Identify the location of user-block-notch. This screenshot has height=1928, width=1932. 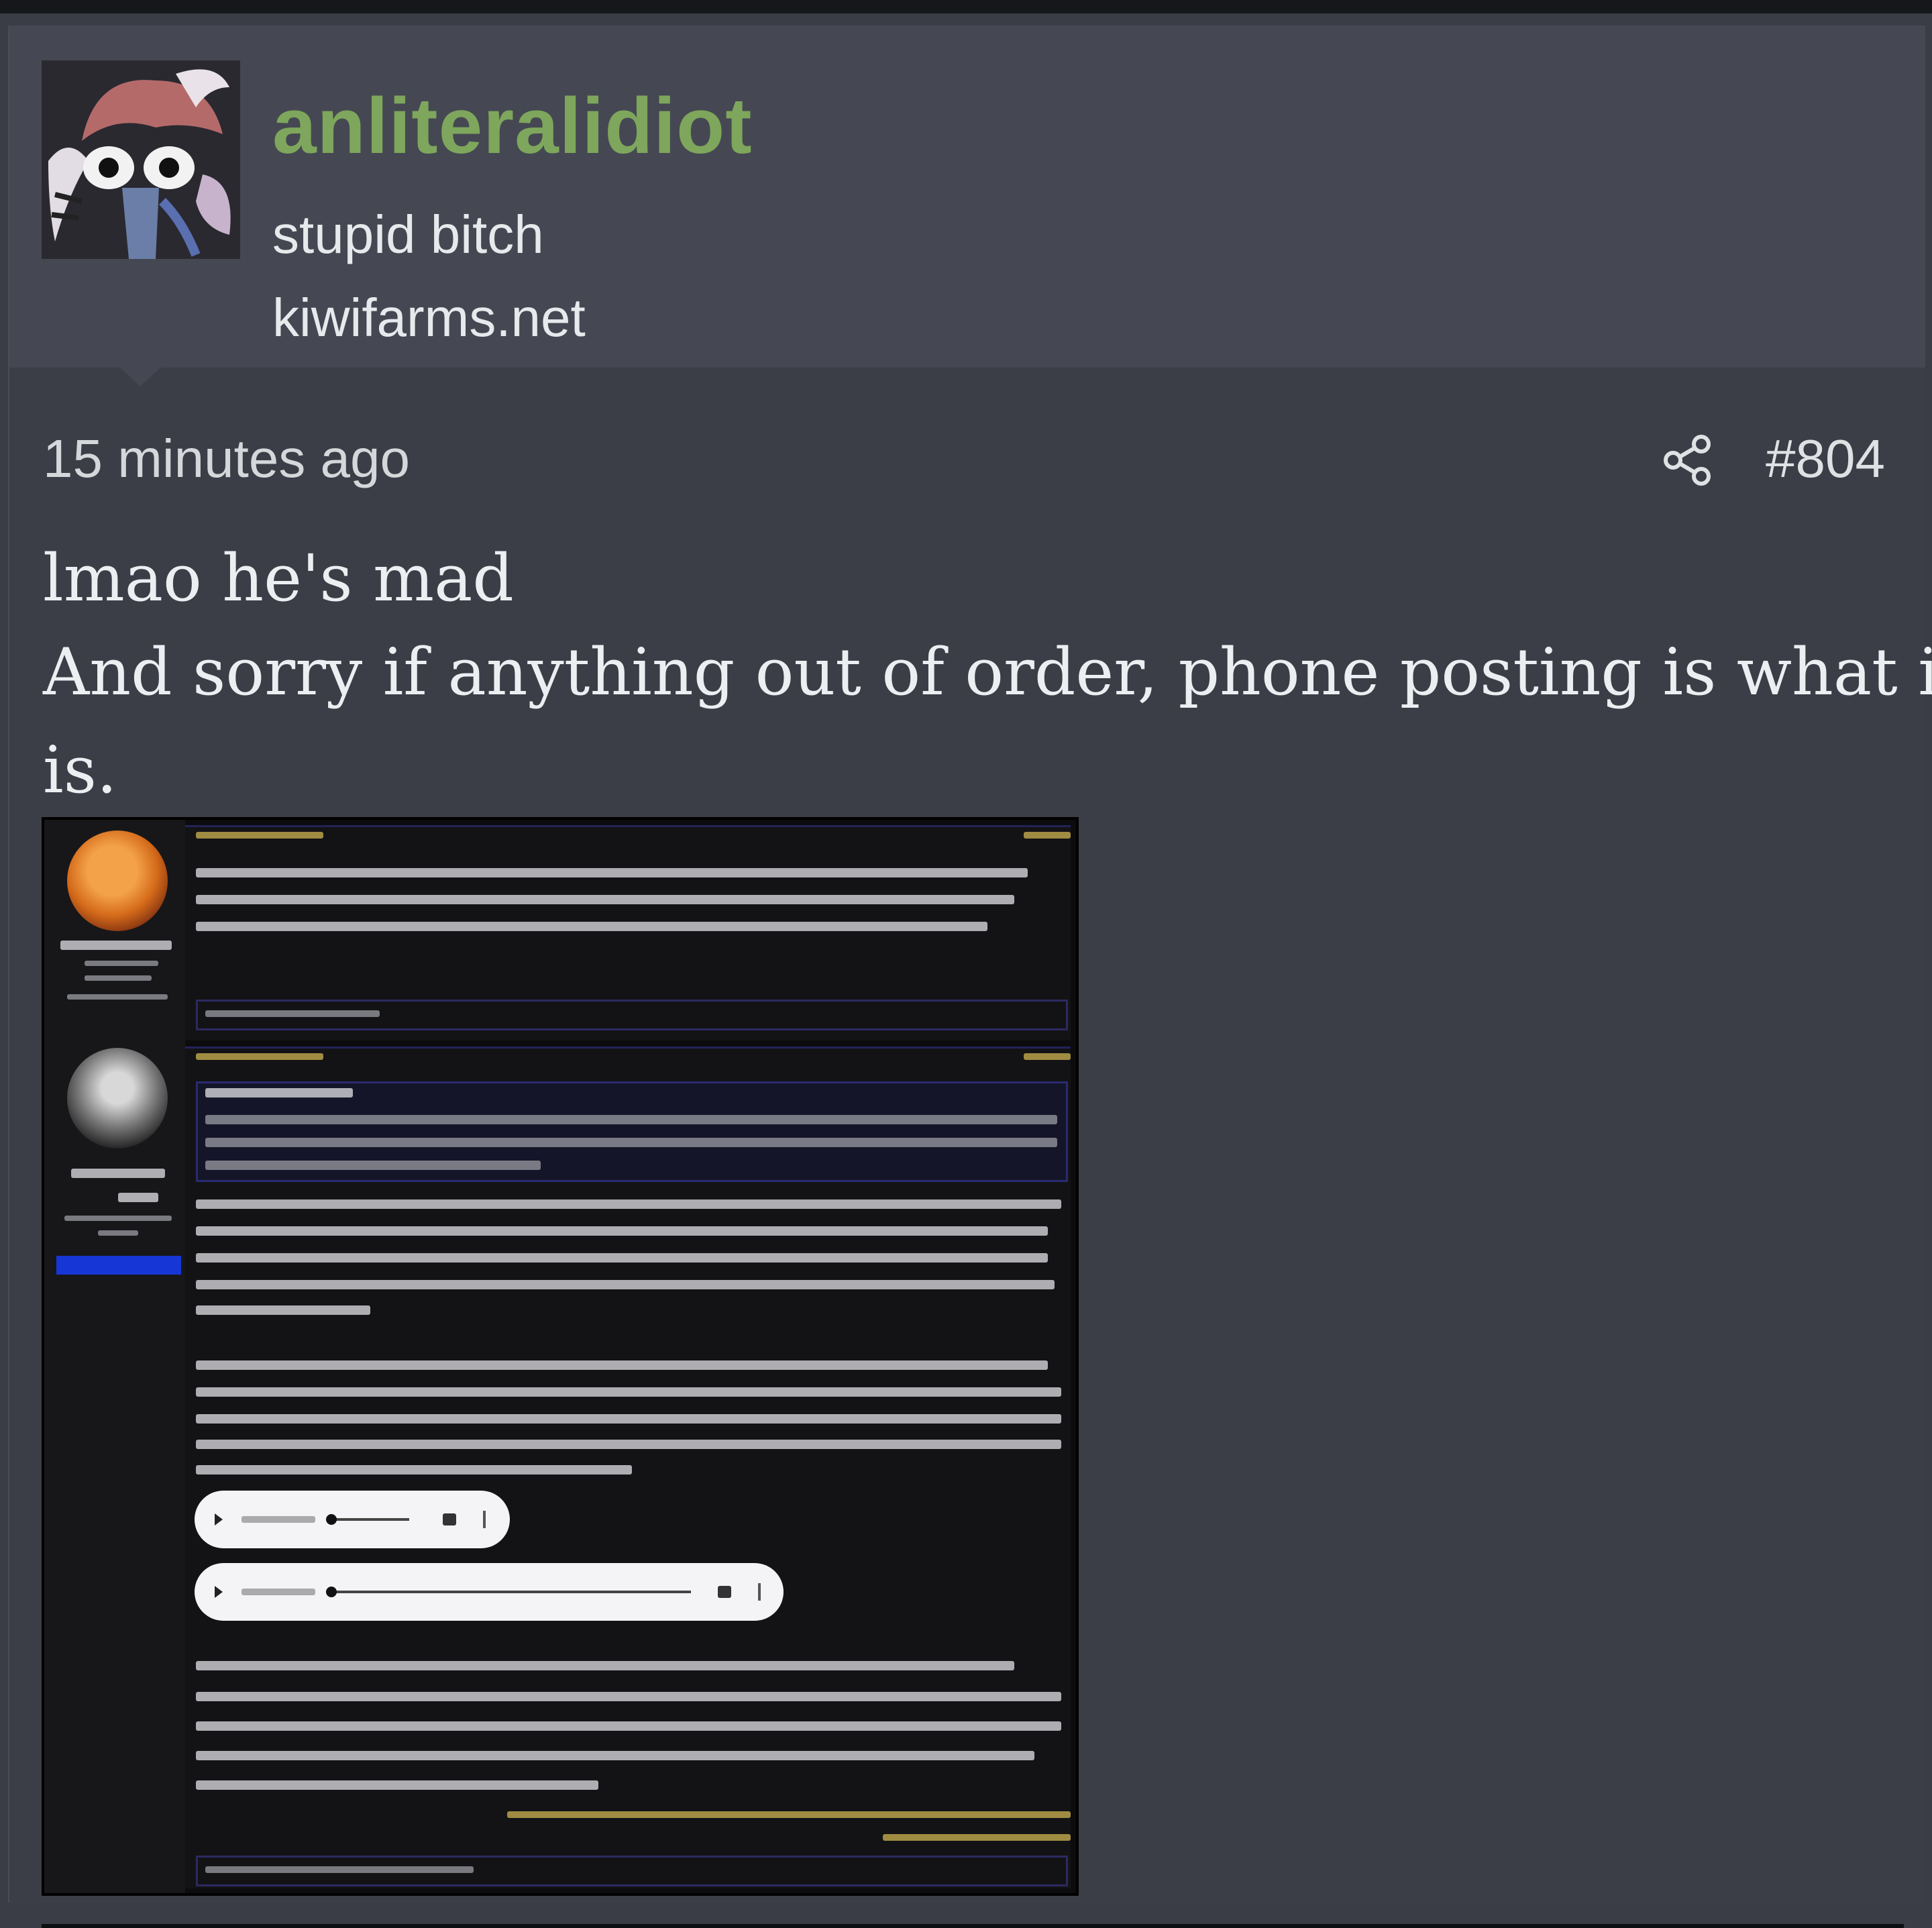
(140, 377).